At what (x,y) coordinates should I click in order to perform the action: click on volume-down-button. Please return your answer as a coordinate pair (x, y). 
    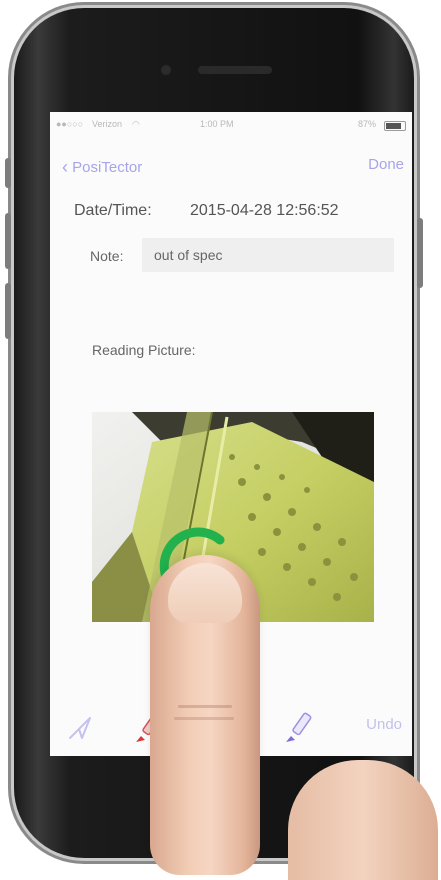
    Looking at the image, I should click on (8, 311).